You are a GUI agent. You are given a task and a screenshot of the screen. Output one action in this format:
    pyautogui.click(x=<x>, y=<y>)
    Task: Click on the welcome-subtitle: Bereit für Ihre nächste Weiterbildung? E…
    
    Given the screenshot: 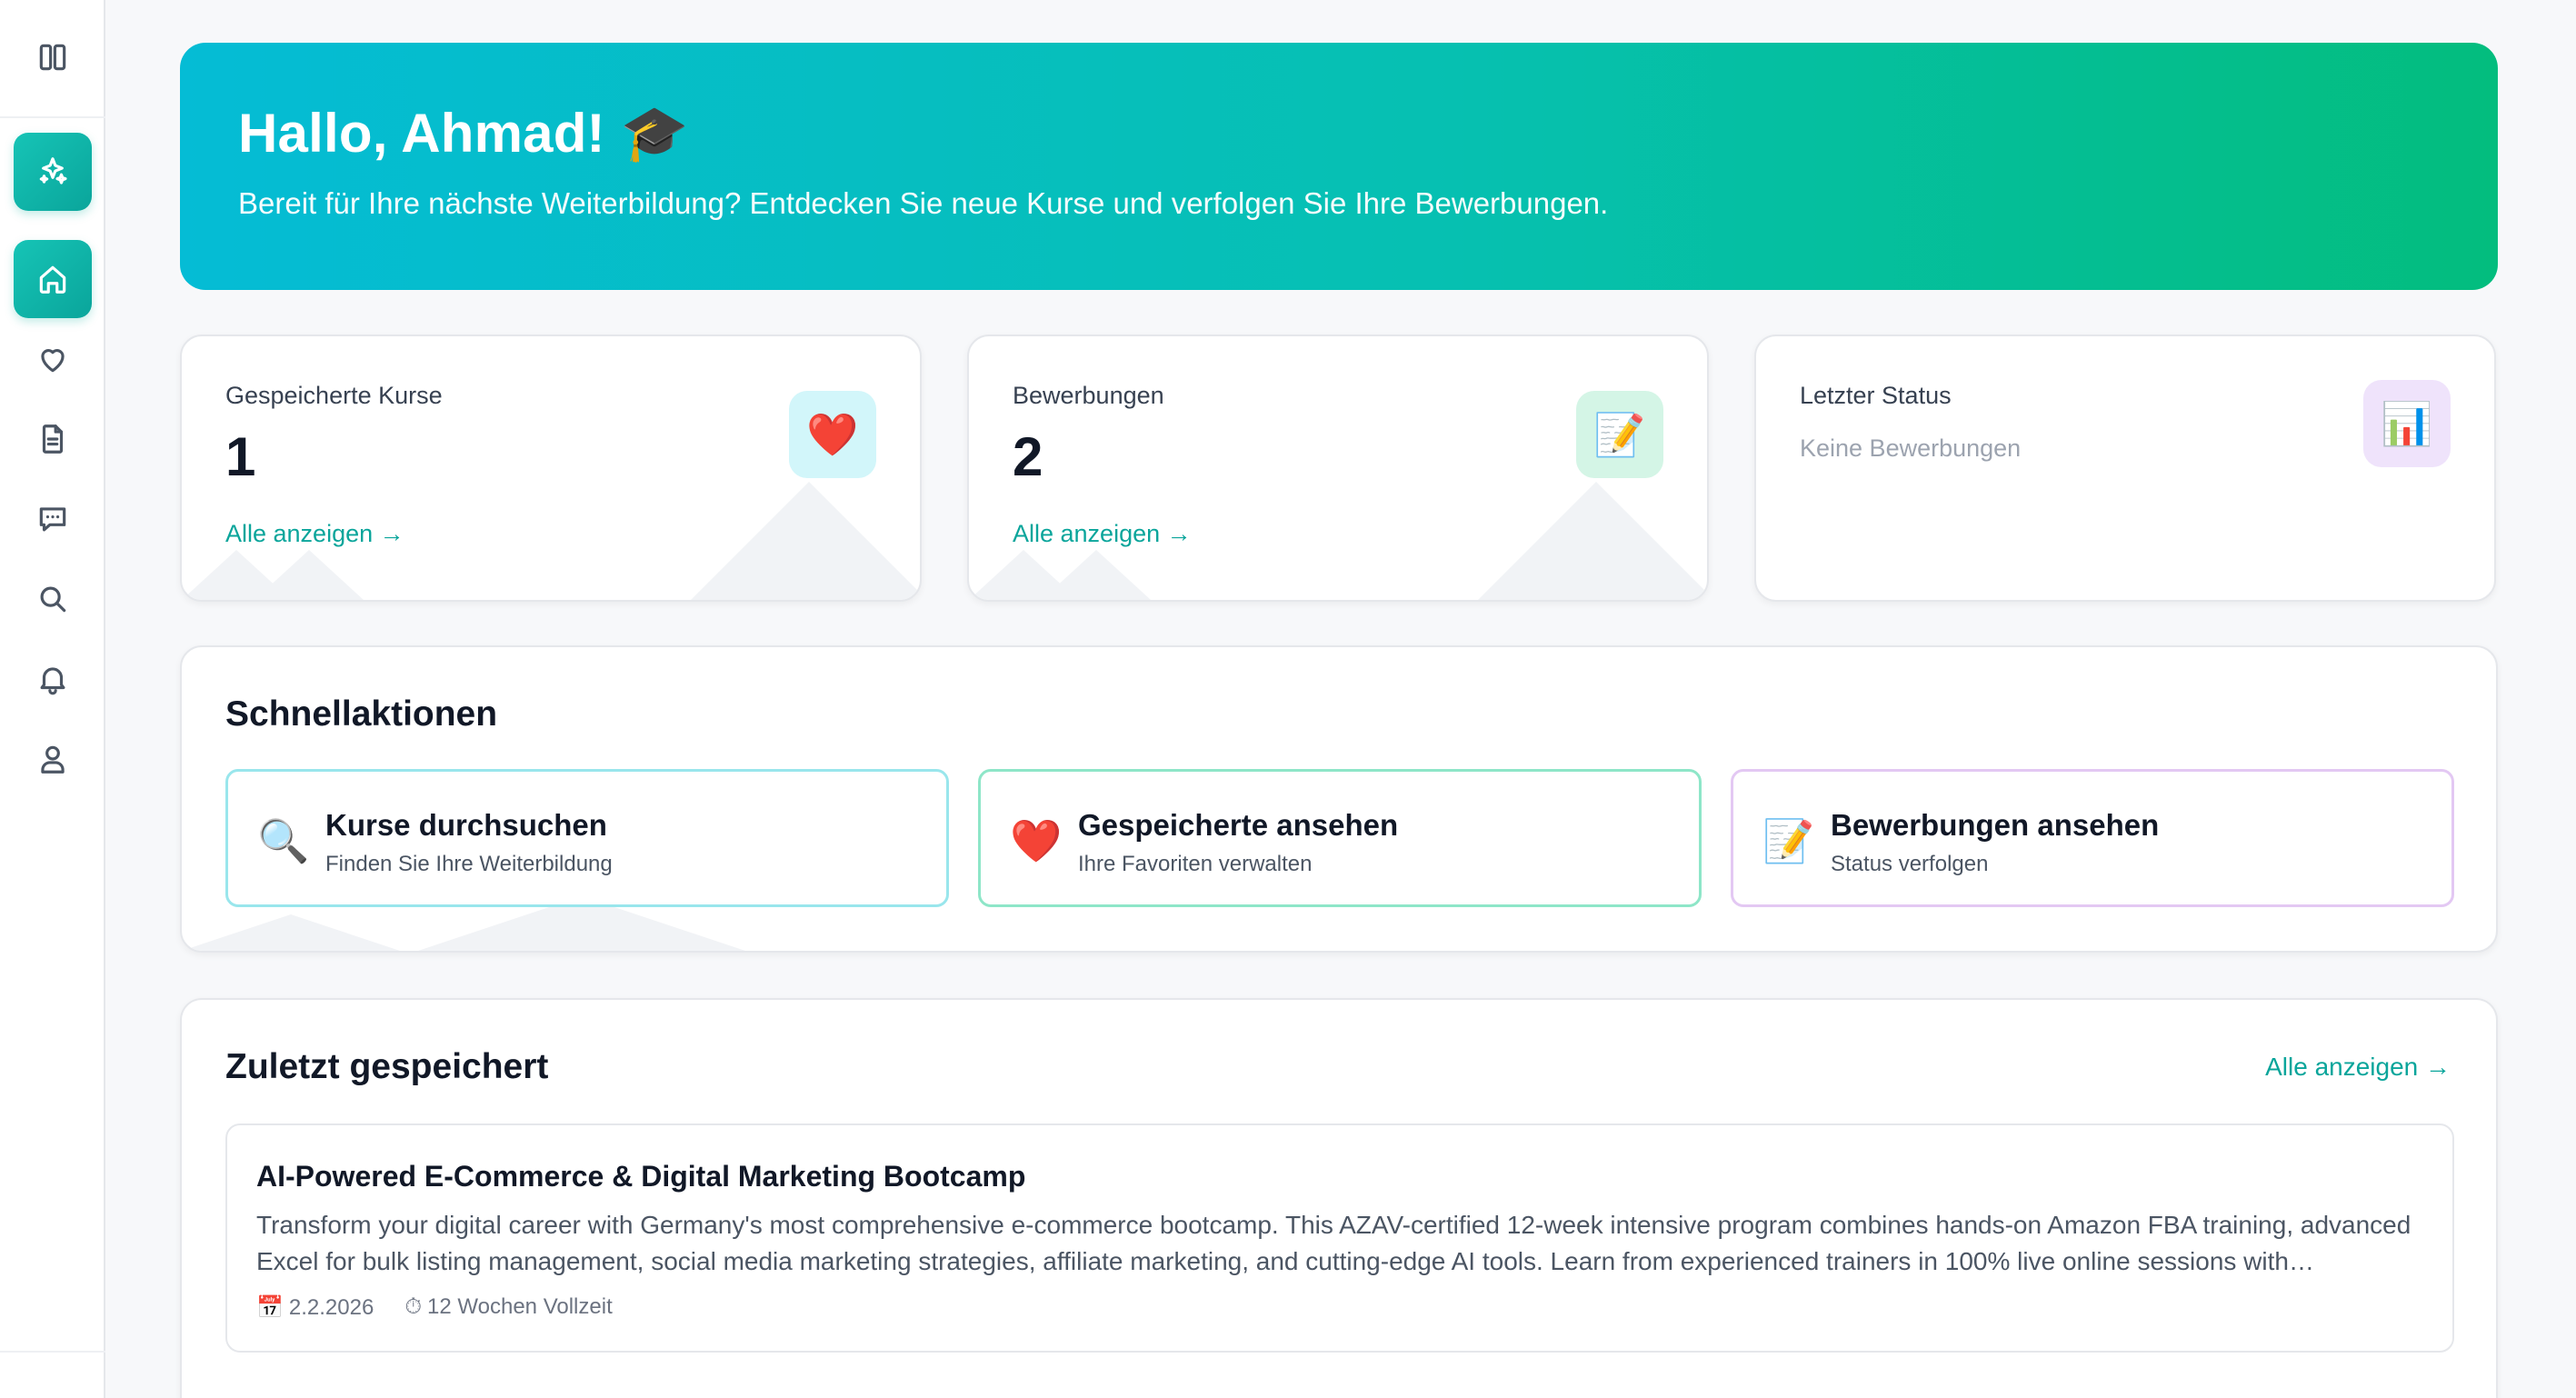 What is the action you would take?
    pyautogui.click(x=923, y=203)
    